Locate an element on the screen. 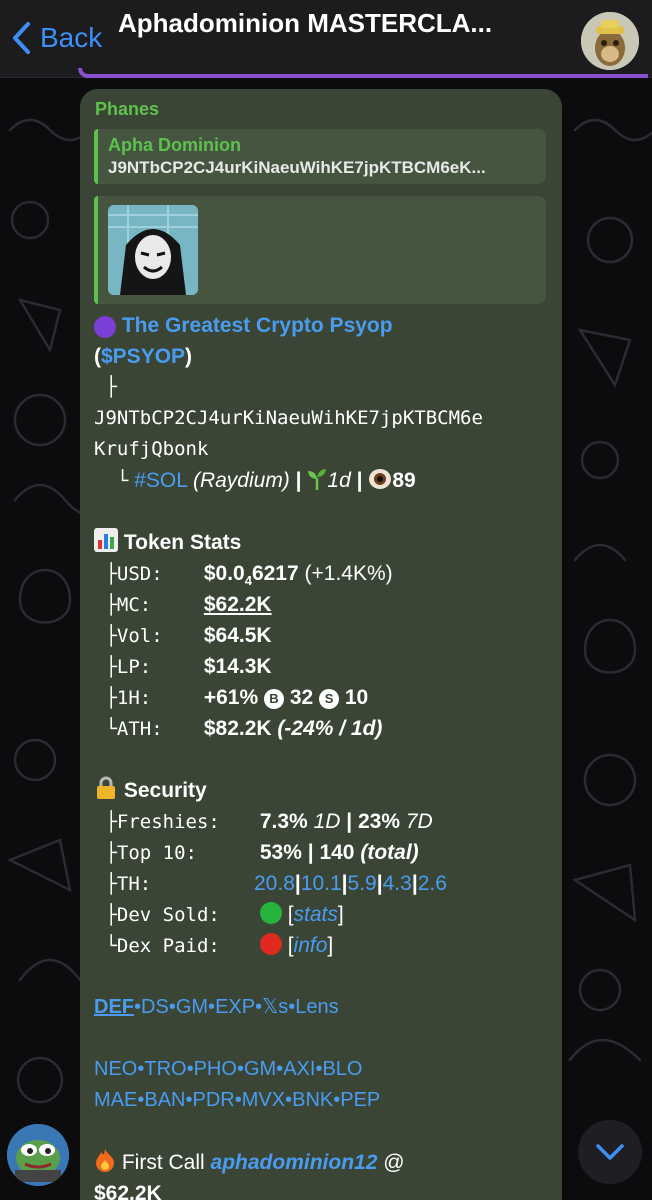 This screenshot has height=1200, width=652. back-button: Back is located at coordinates (56, 38).